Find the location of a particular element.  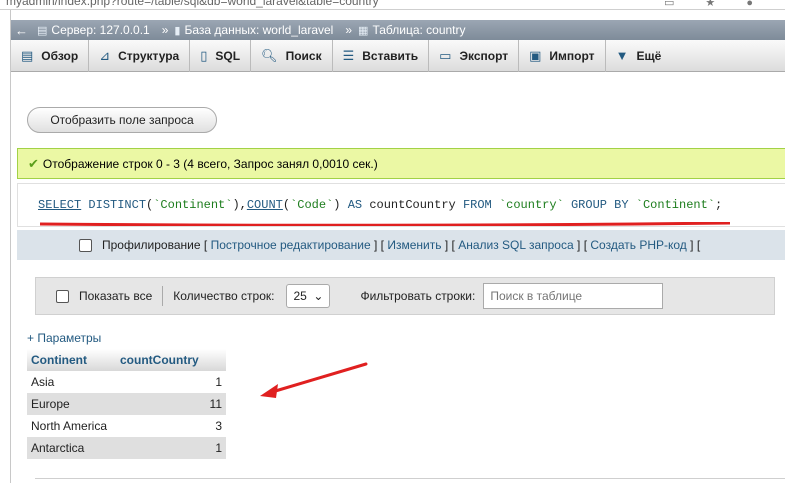

tab-import: ▣ Импорт is located at coordinates (562, 55).